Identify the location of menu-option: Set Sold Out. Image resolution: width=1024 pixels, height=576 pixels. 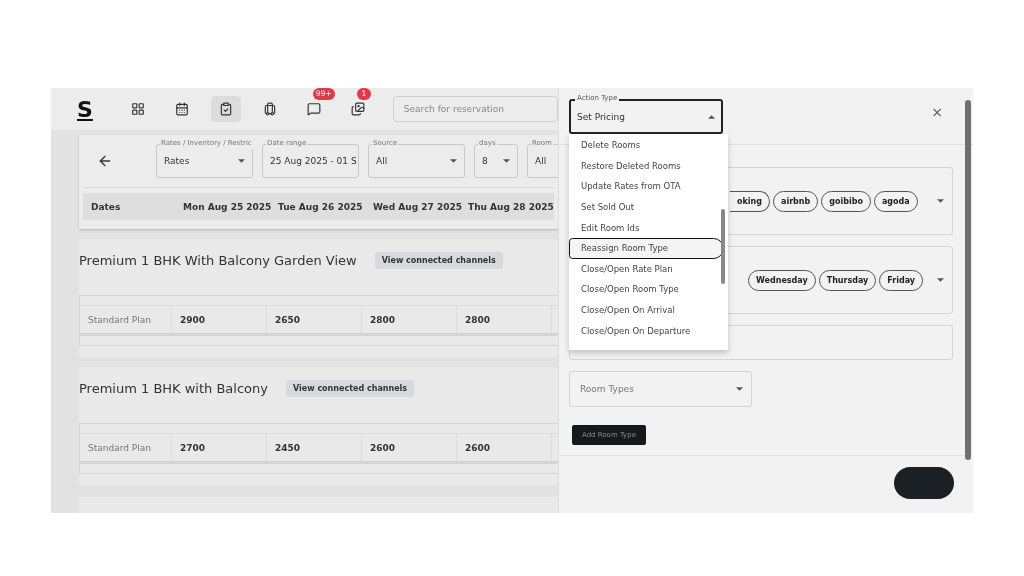
(646, 207).